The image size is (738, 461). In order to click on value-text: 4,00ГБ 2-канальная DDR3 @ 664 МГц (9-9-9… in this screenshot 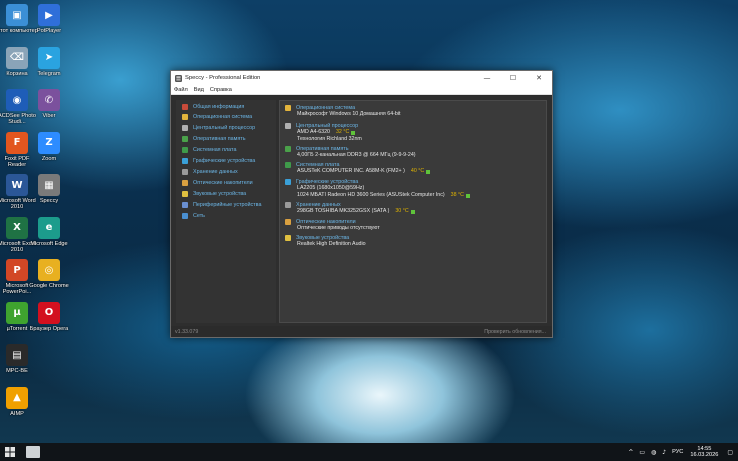, I will do `click(356, 155)`.